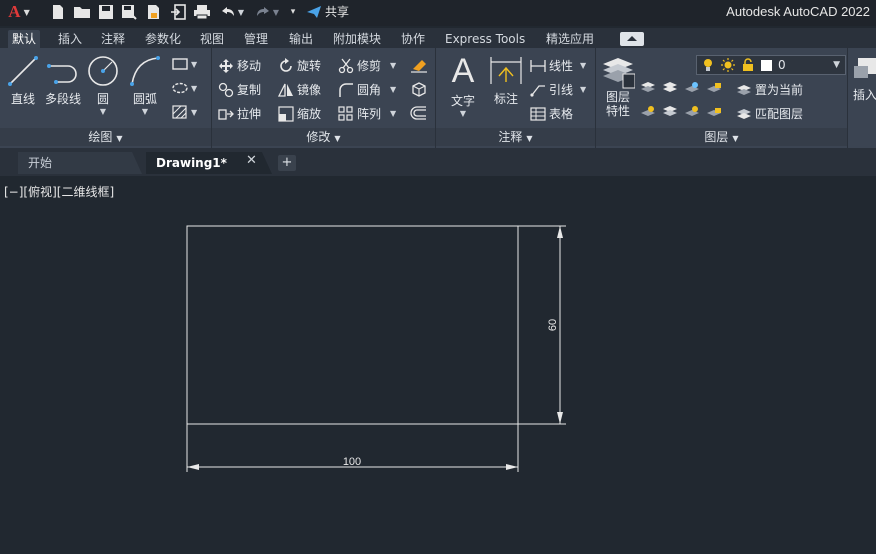  What do you see at coordinates (184, 64) in the screenshot?
I see `rectangle-tool-button: ▼` at bounding box center [184, 64].